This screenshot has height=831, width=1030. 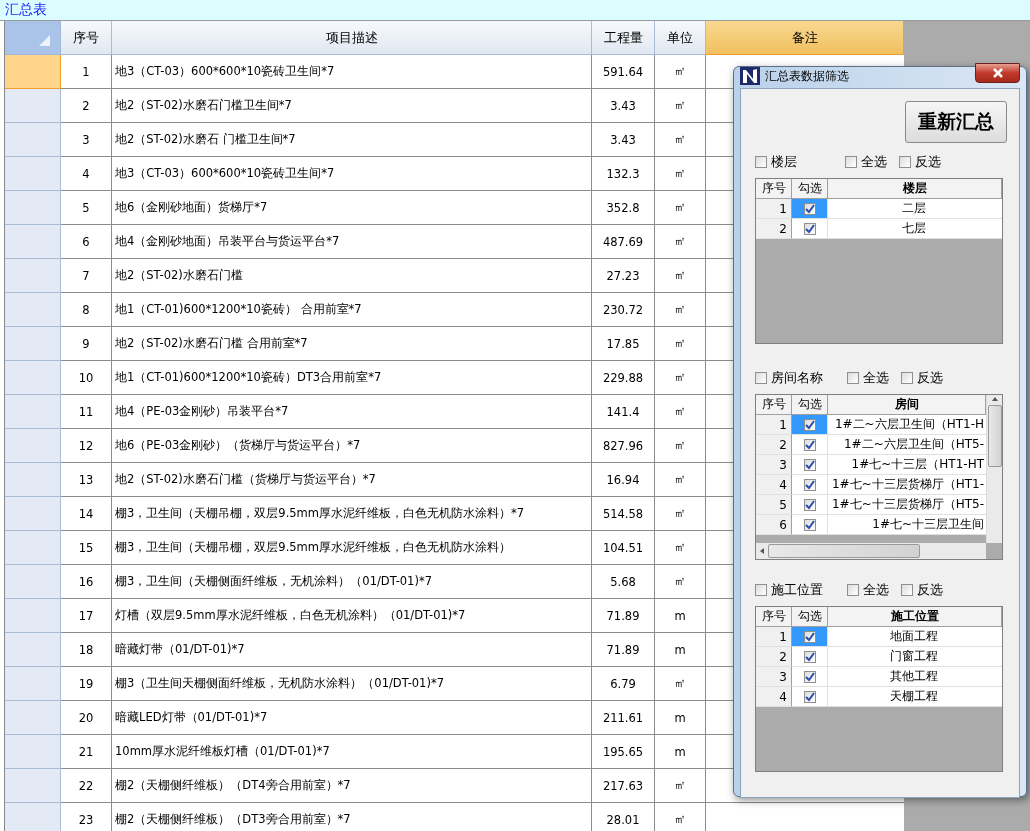 I want to click on grid-cell: 1#七~十三层货梯厅（HT1-, so click(x=907, y=485).